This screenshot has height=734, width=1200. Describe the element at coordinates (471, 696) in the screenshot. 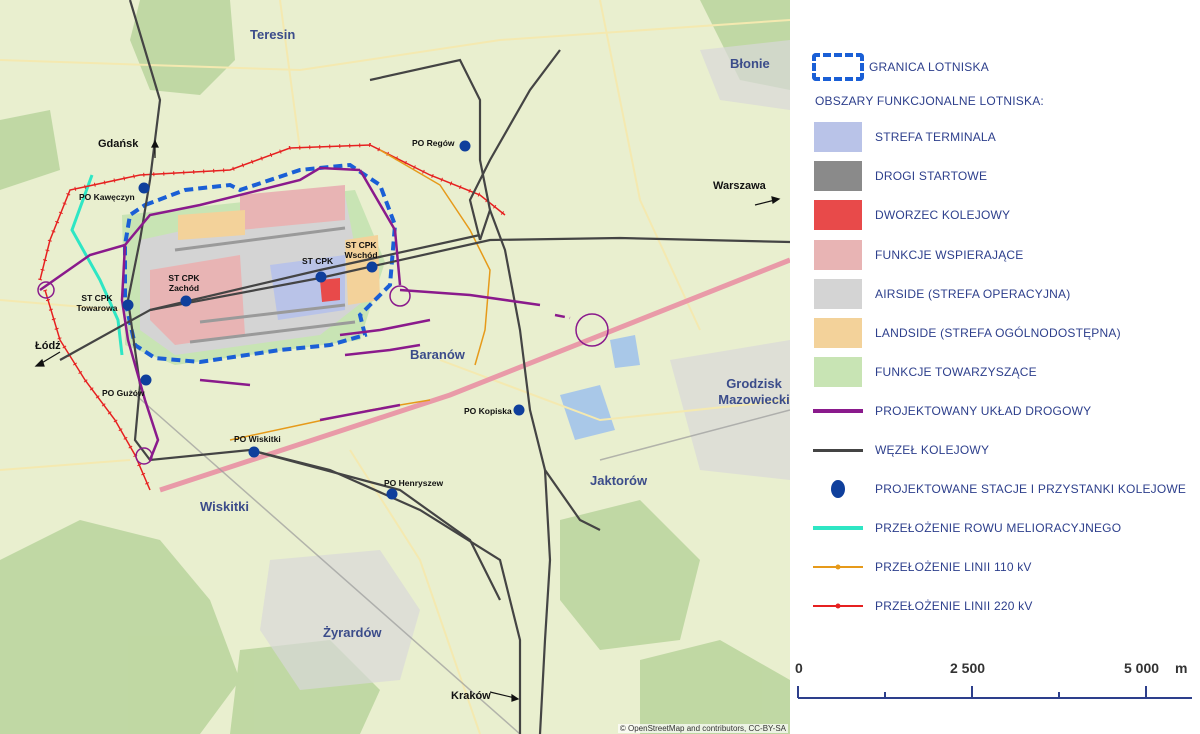

I see `direction-label: Kraków` at that location.